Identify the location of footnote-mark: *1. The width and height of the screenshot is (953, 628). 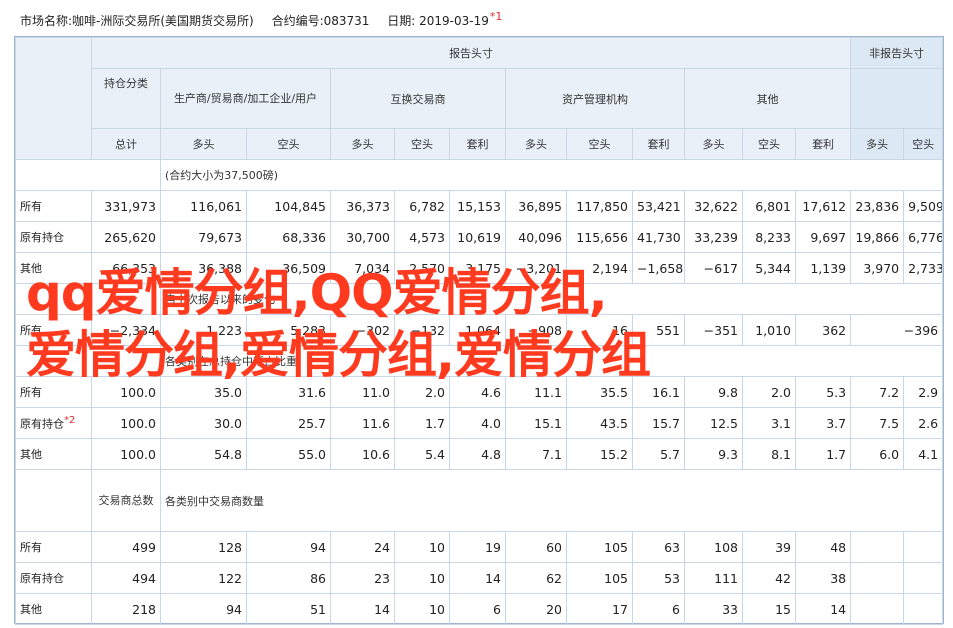
(496, 16).